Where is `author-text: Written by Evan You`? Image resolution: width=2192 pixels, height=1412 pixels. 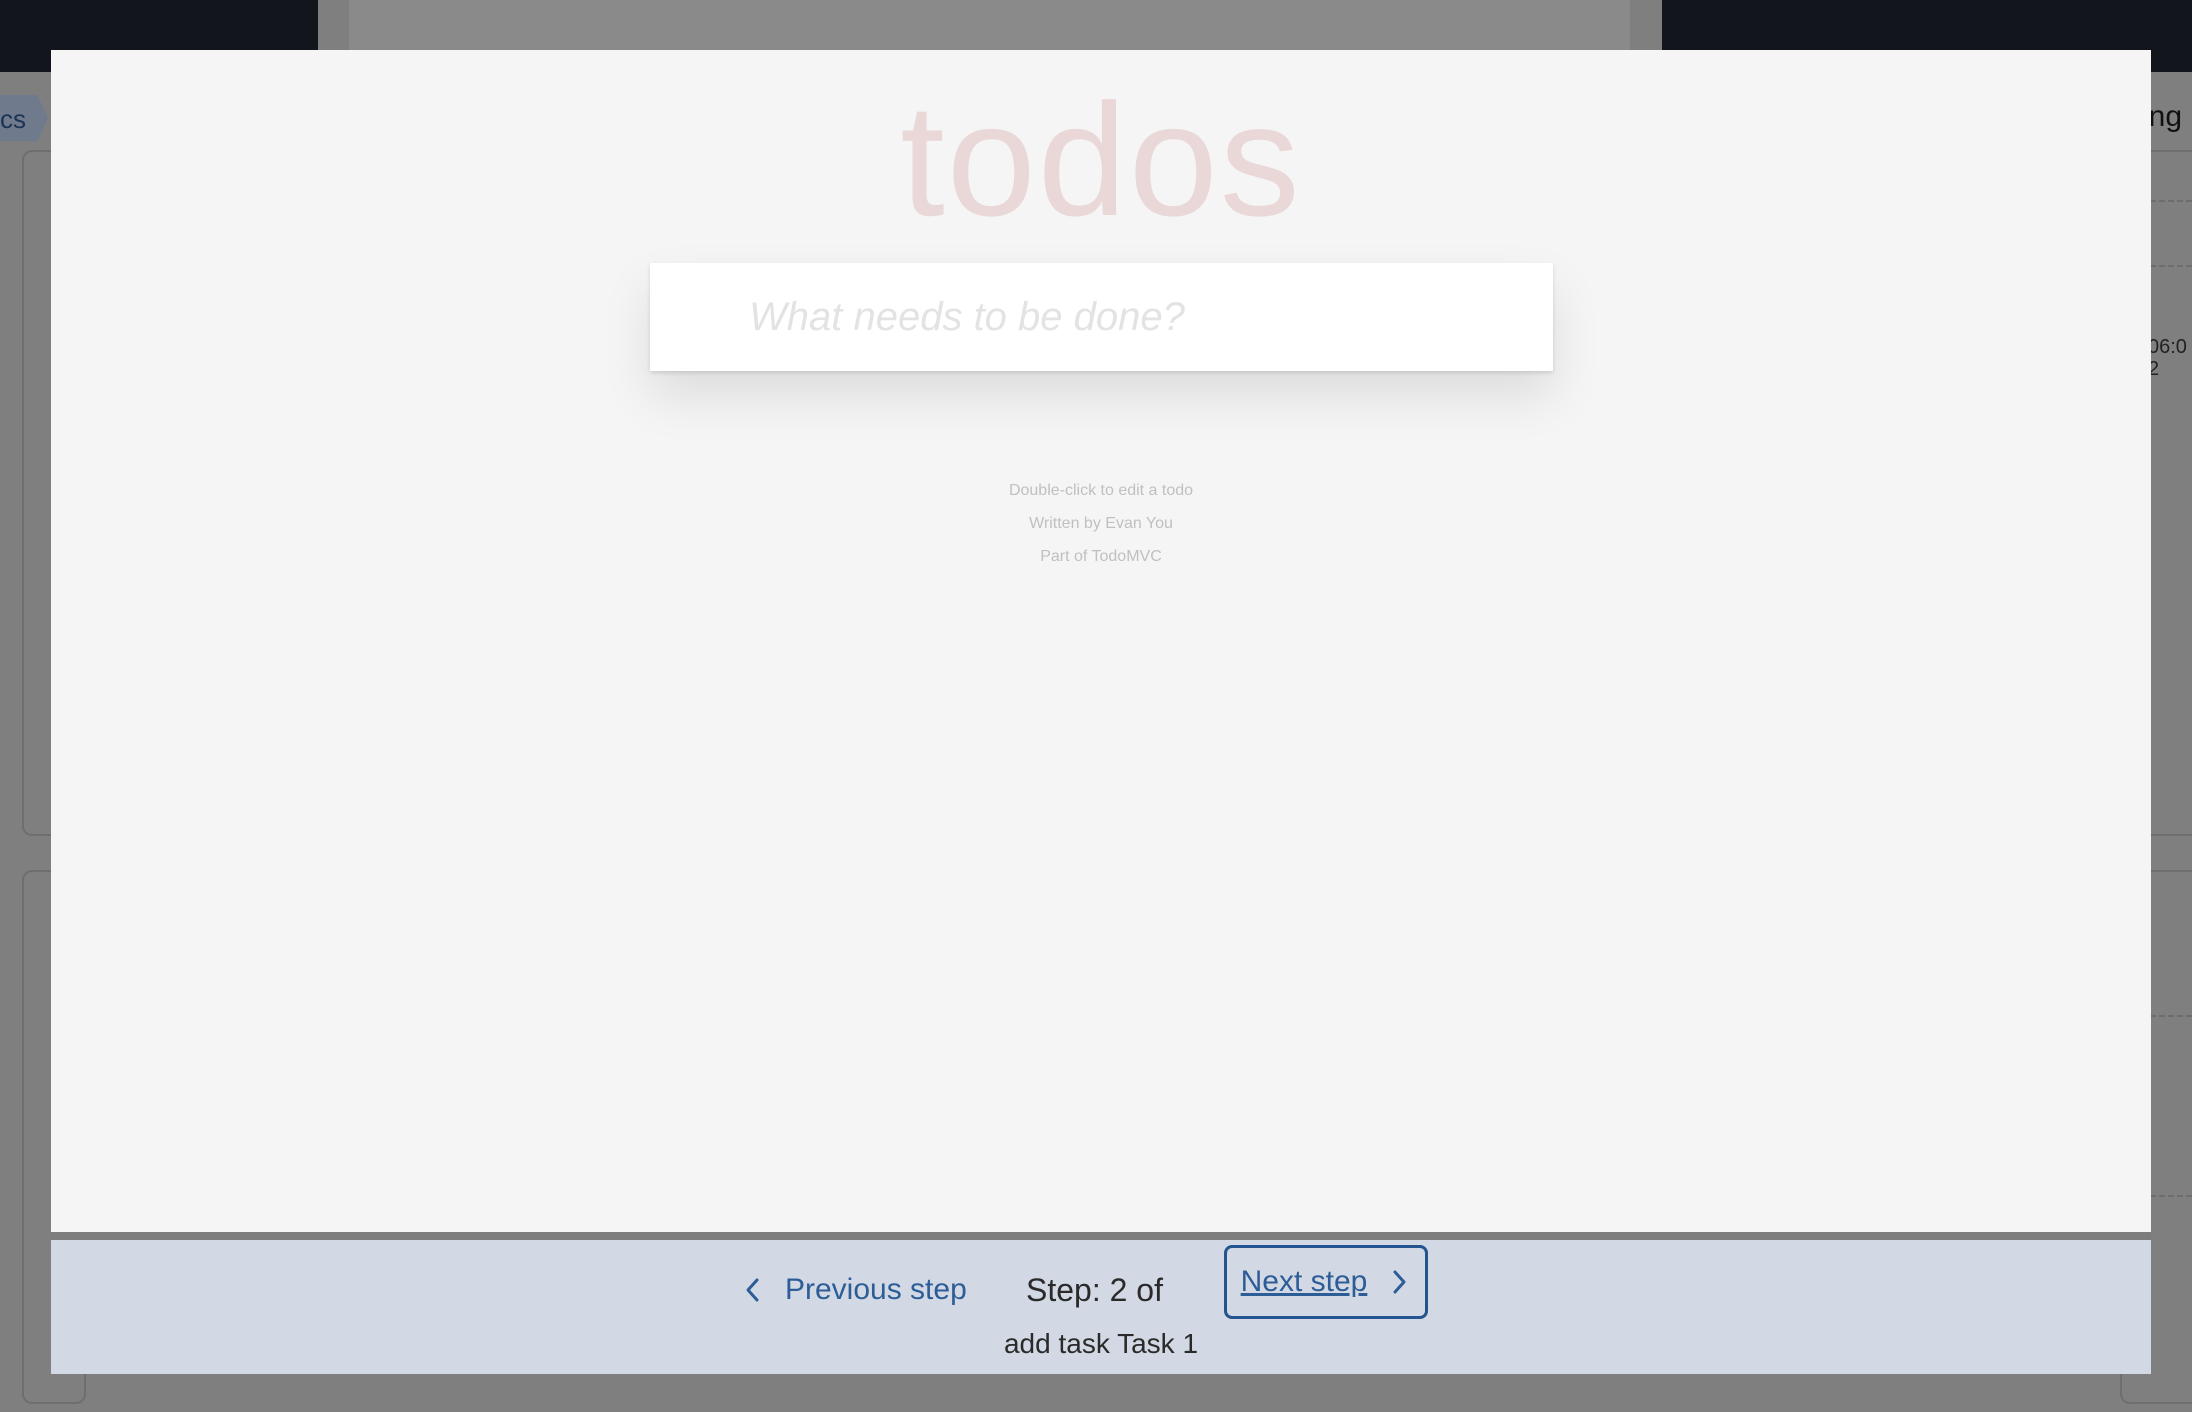 author-text: Written by Evan You is located at coordinates (1101, 523).